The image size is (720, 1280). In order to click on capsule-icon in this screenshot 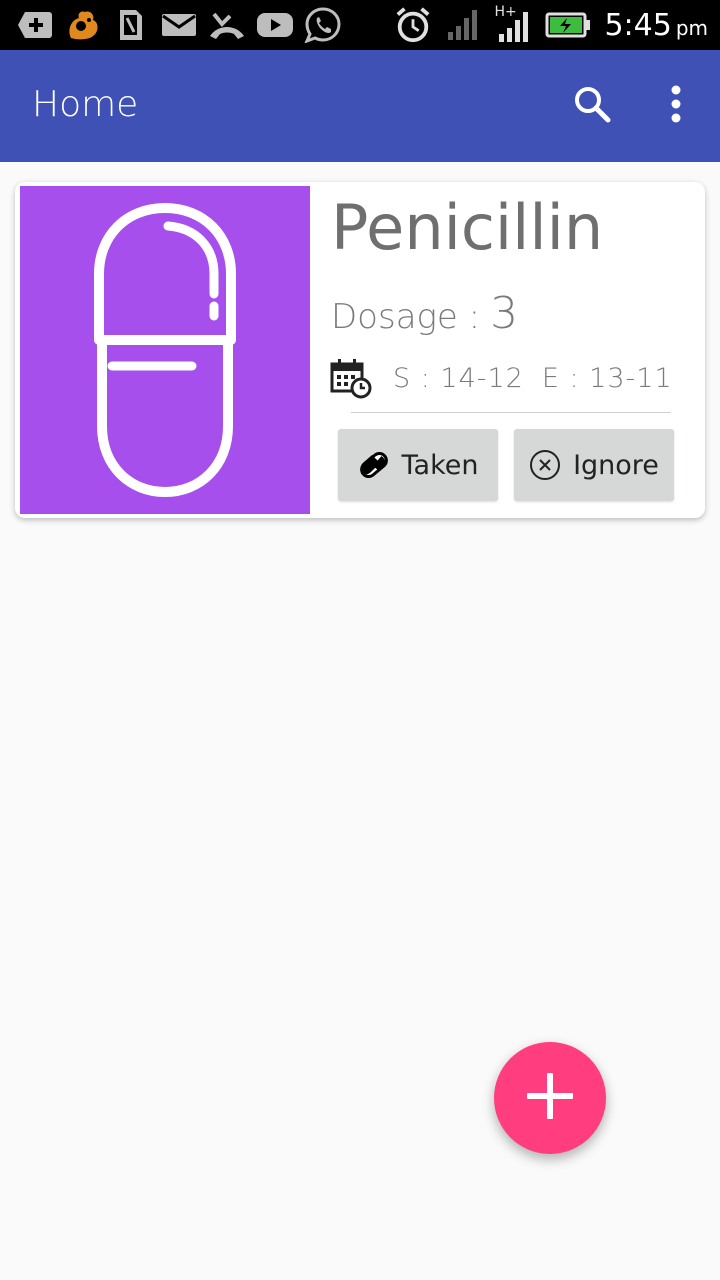, I will do `click(165, 350)`.